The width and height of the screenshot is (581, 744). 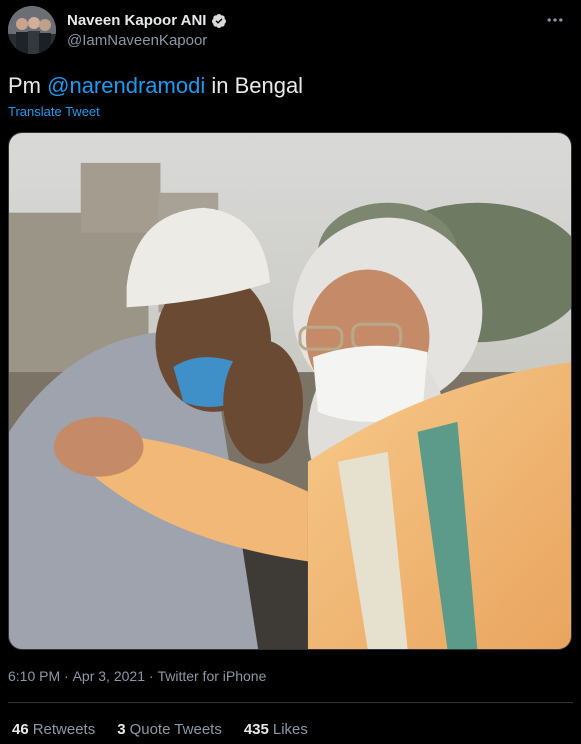 I want to click on tweet-text: Pm @narendramodi in Bengal, so click(x=155, y=86).